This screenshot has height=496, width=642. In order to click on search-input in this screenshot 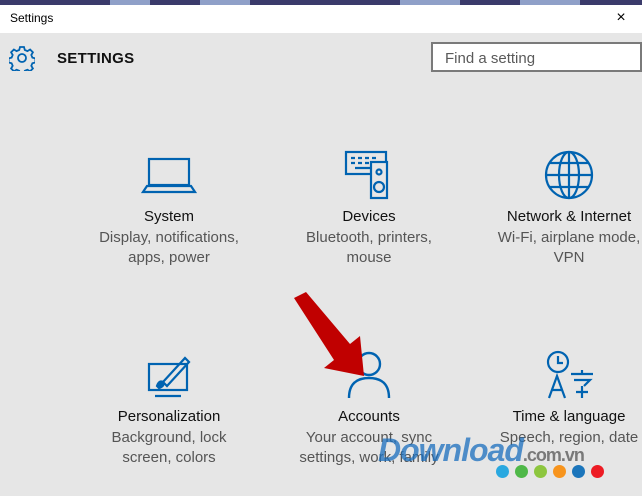, I will do `click(540, 58)`.